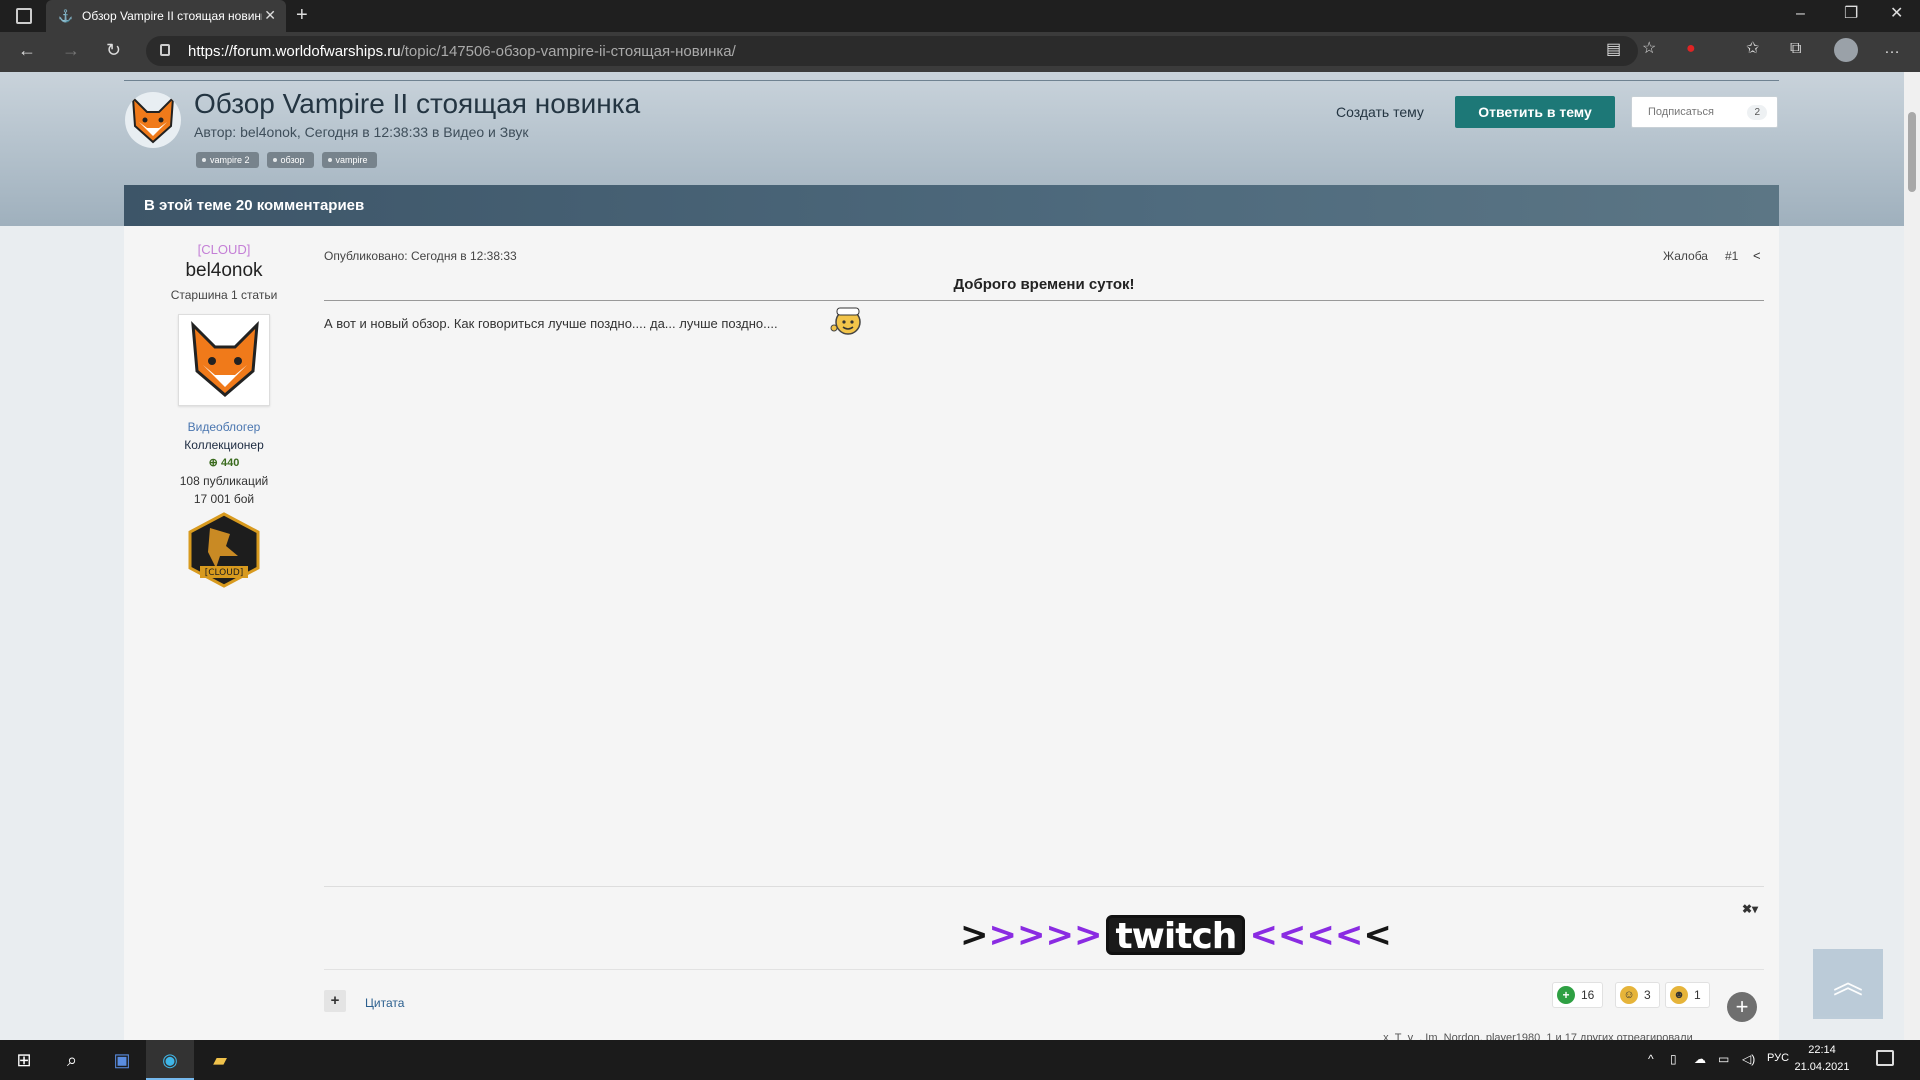  What do you see at coordinates (224, 295) in the screenshot?
I see `author-rank: Старшина 1 статьи` at bounding box center [224, 295].